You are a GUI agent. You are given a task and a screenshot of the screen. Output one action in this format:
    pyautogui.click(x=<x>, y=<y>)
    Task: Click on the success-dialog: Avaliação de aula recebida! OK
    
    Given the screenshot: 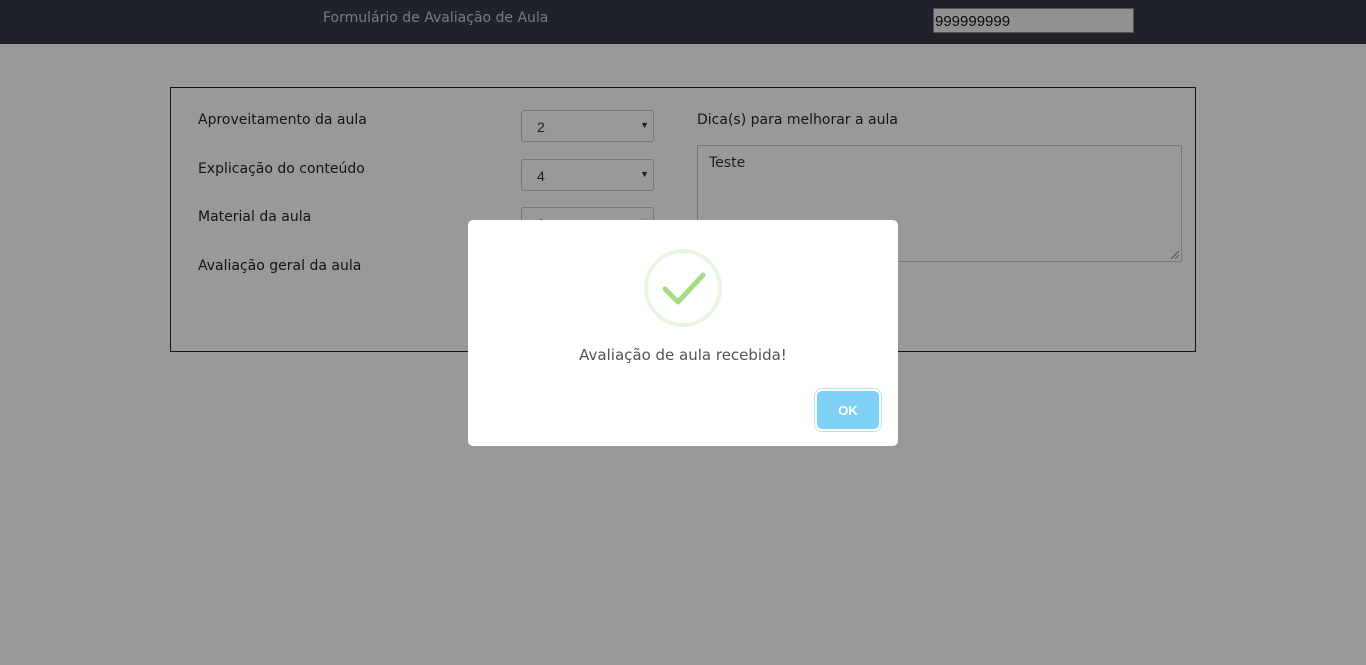 What is the action you would take?
    pyautogui.click(x=683, y=333)
    